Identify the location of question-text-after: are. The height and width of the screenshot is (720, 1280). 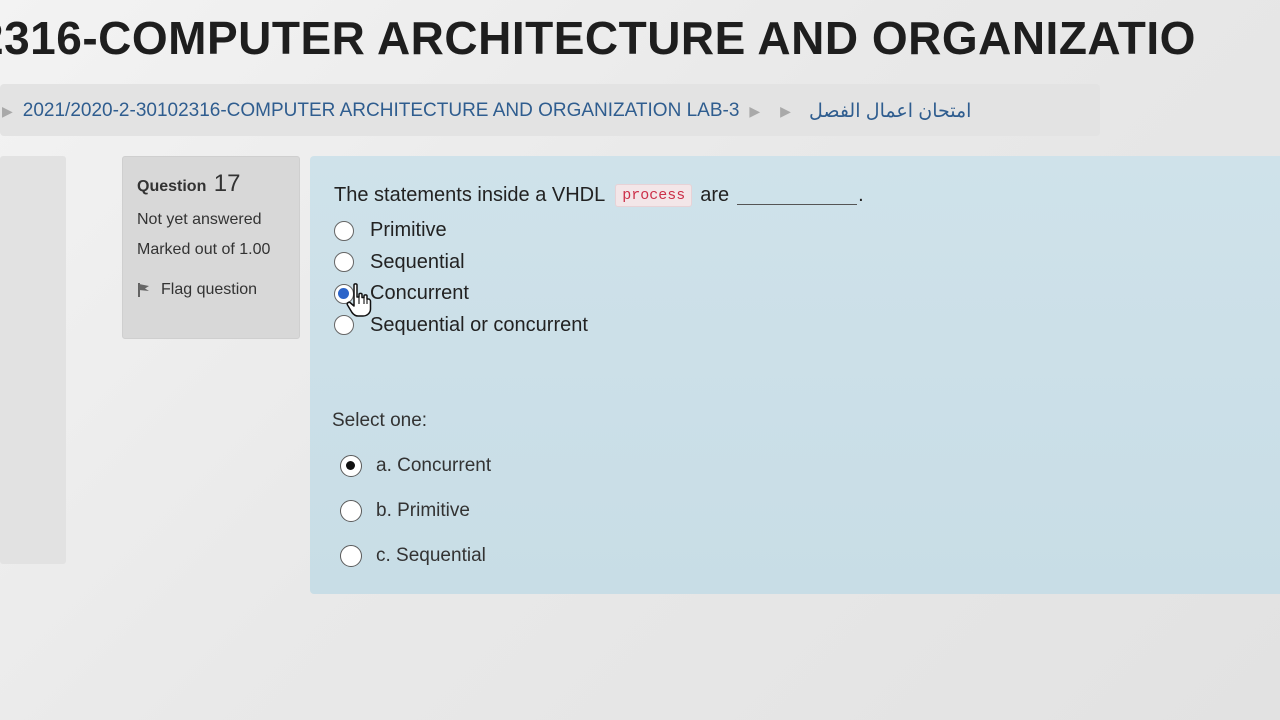
(715, 195).